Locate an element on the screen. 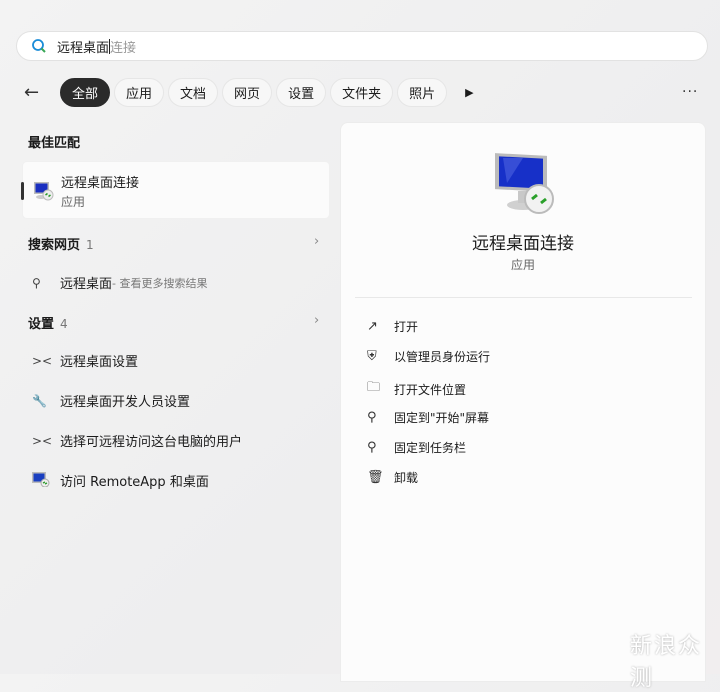 This screenshot has width=720, height=692. filter-photos: 照片 is located at coordinates (422, 92).